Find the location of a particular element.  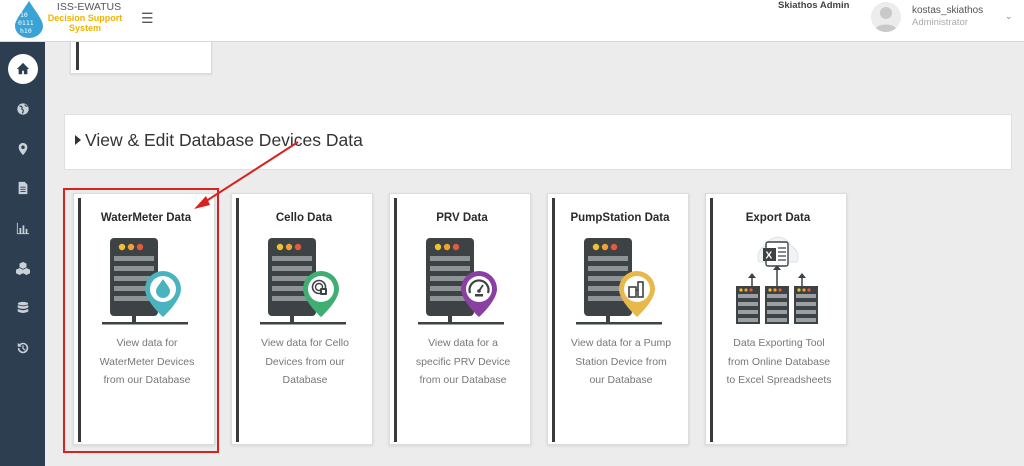

chevron-down-icon: ⌄ is located at coordinates (1009, 16).